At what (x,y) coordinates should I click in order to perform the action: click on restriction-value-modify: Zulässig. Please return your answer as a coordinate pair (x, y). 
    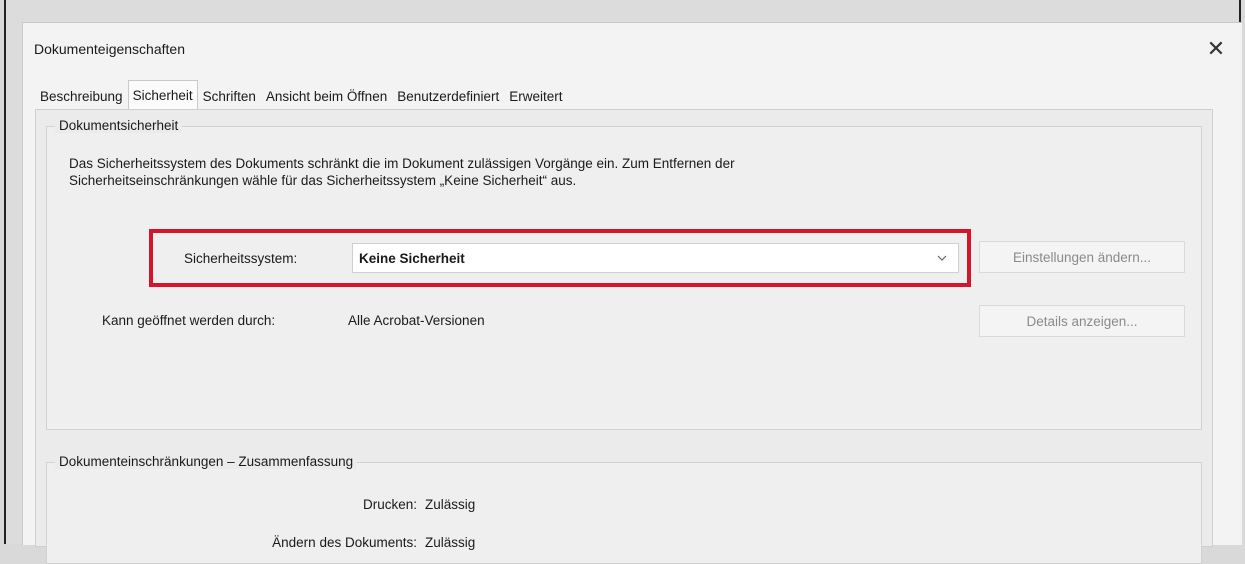
    Looking at the image, I should click on (450, 542).